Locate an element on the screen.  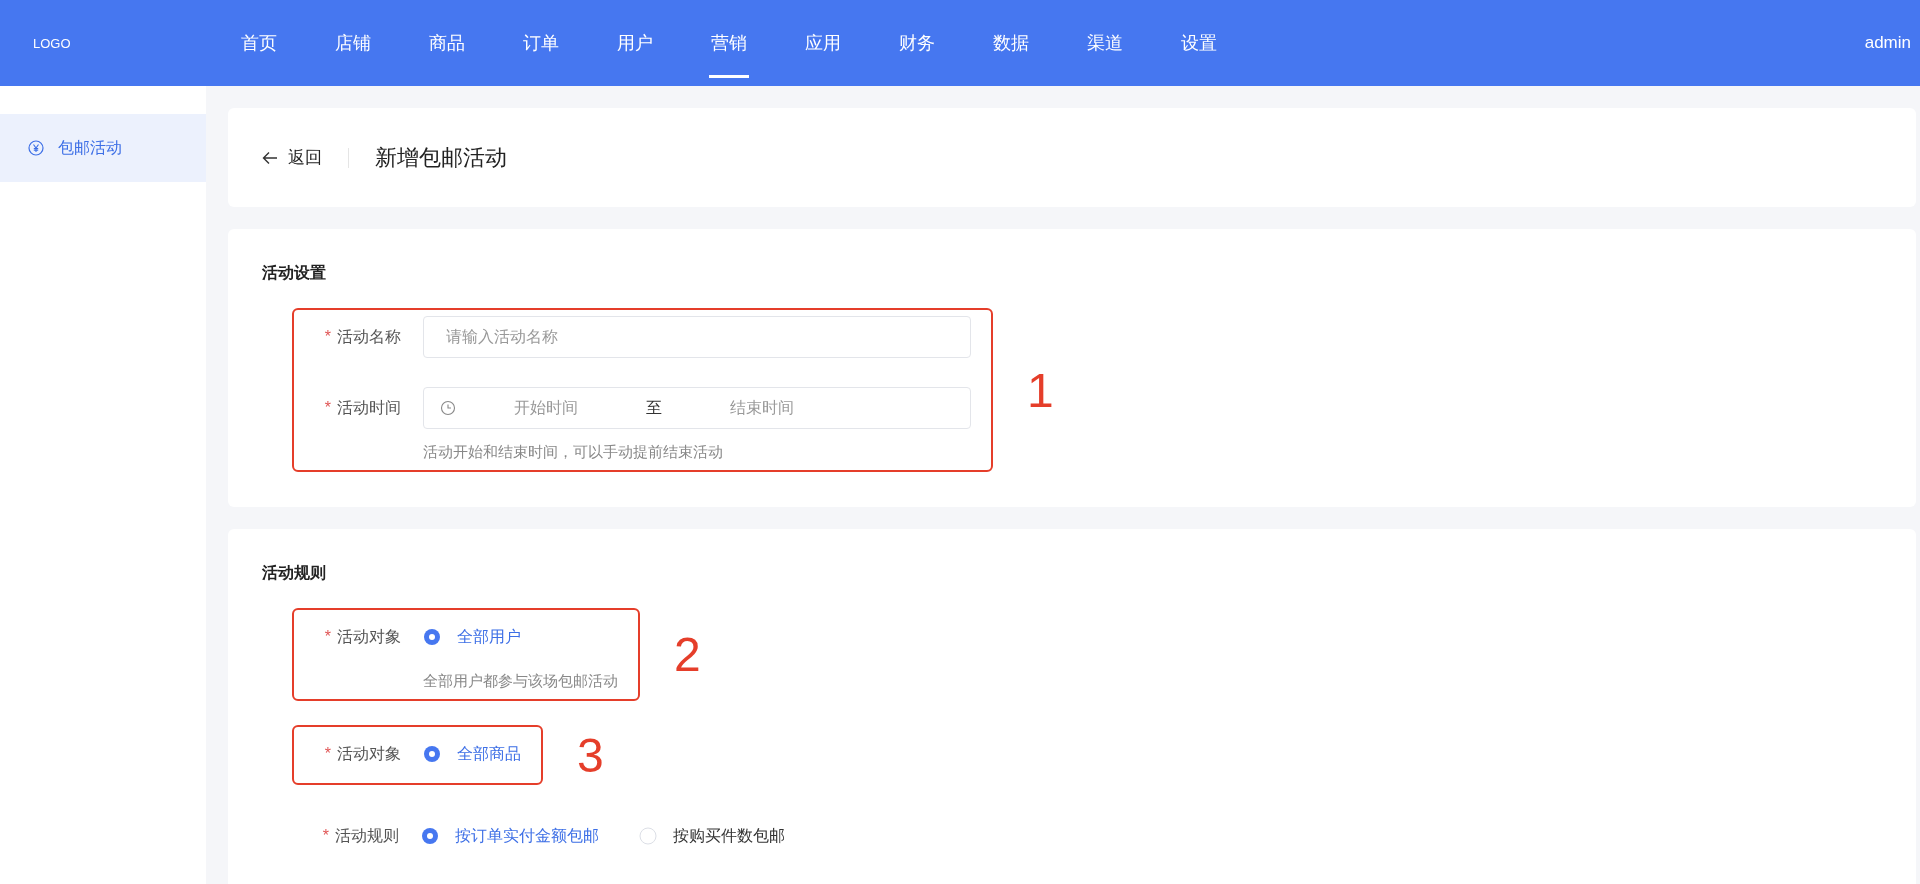
section-title: 活动规则 is located at coordinates (294, 573).